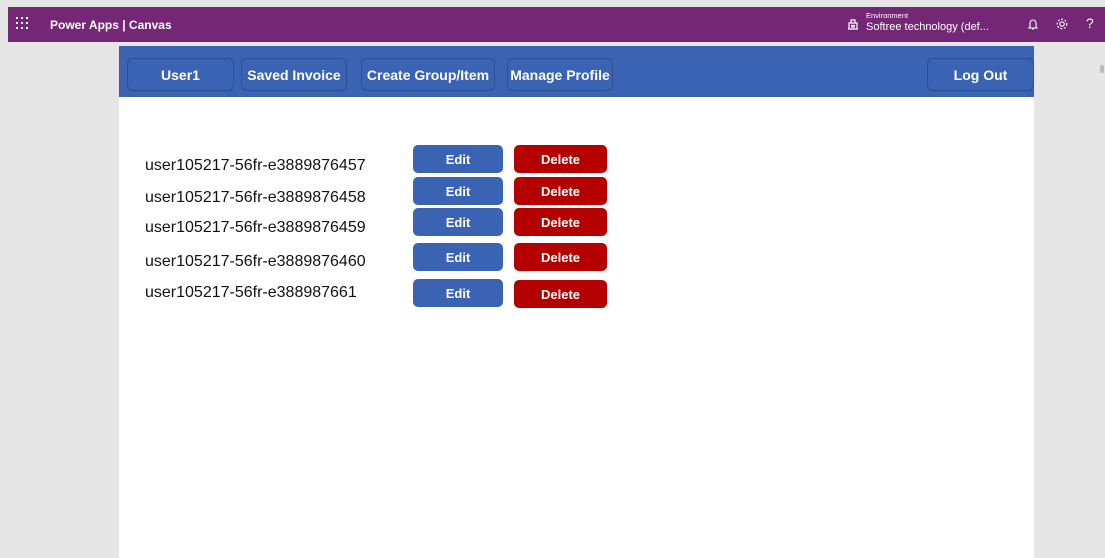 Image resolution: width=1105 pixels, height=558 pixels. What do you see at coordinates (1033, 24) in the screenshot?
I see `bell-icon` at bounding box center [1033, 24].